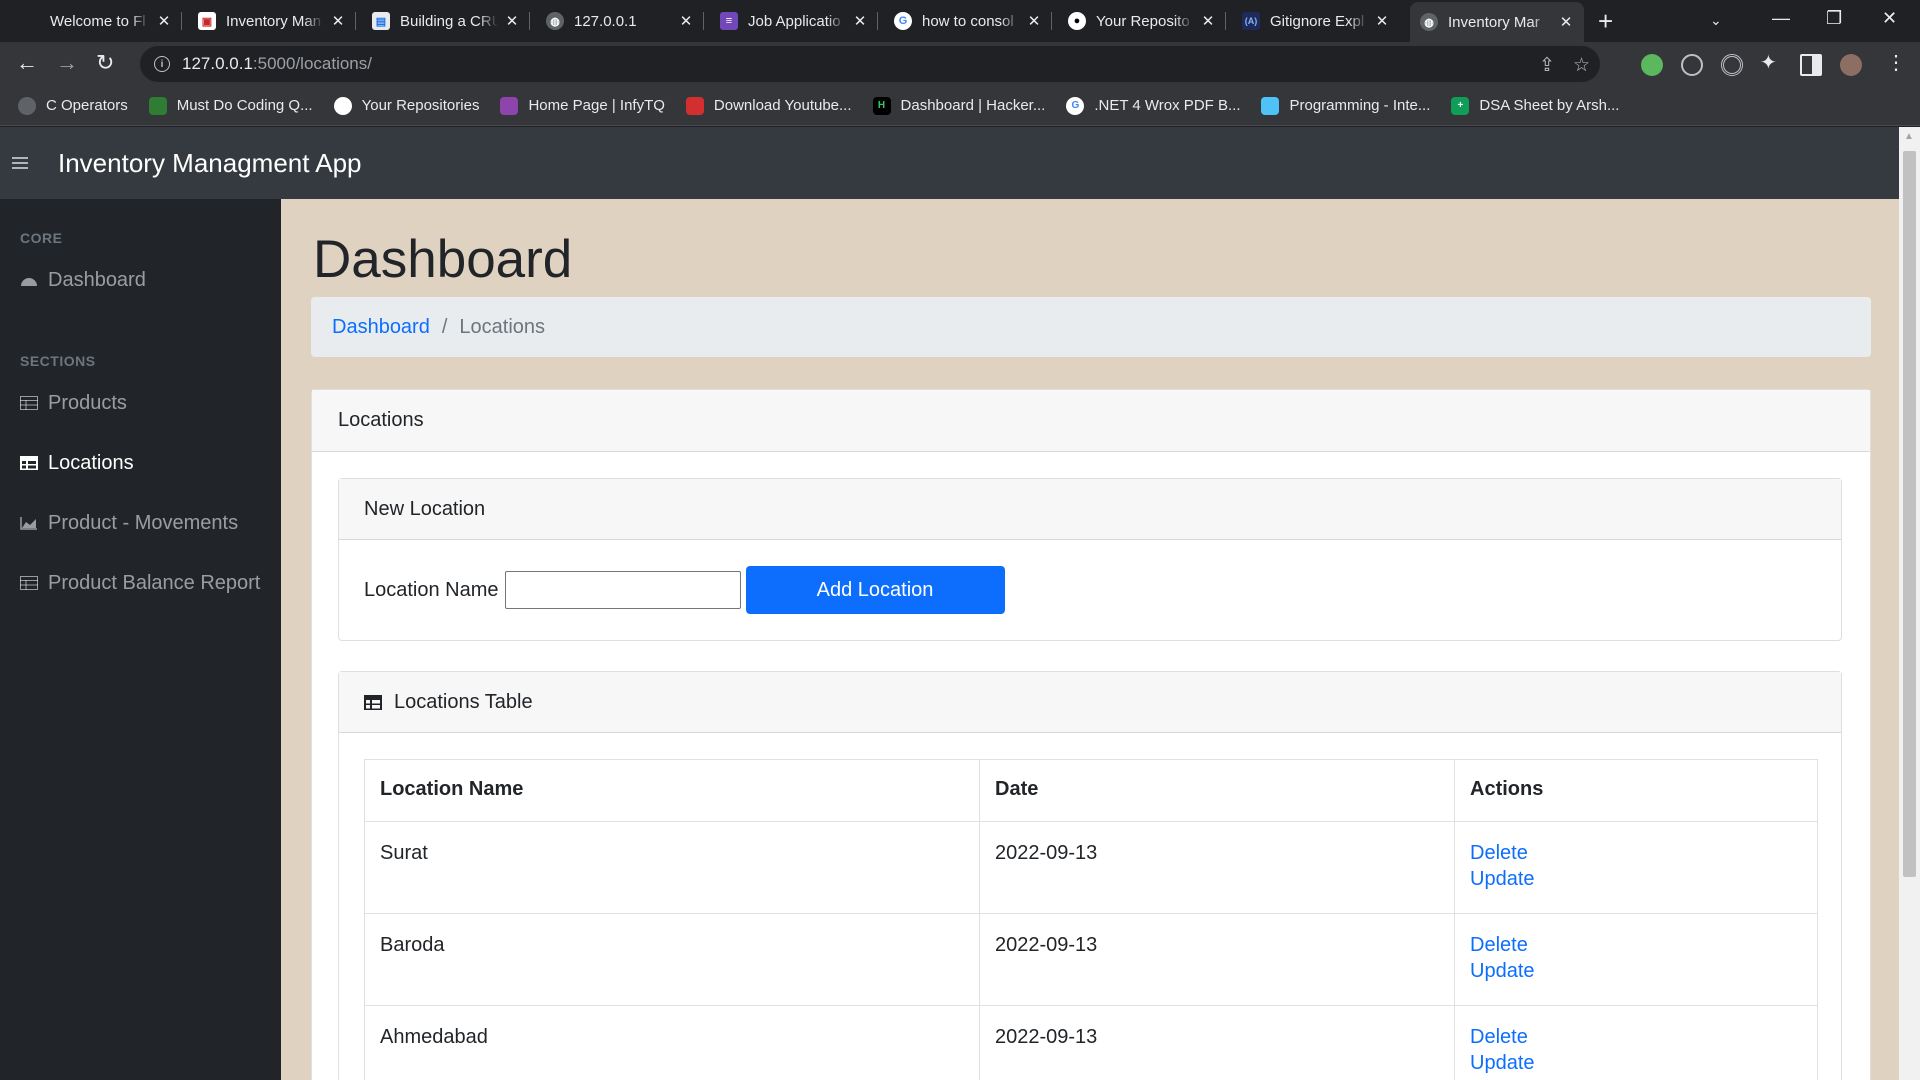 The height and width of the screenshot is (1080, 1920). I want to click on browser-tab-active: ◍ Inventory Mar ✕, so click(1497, 22).